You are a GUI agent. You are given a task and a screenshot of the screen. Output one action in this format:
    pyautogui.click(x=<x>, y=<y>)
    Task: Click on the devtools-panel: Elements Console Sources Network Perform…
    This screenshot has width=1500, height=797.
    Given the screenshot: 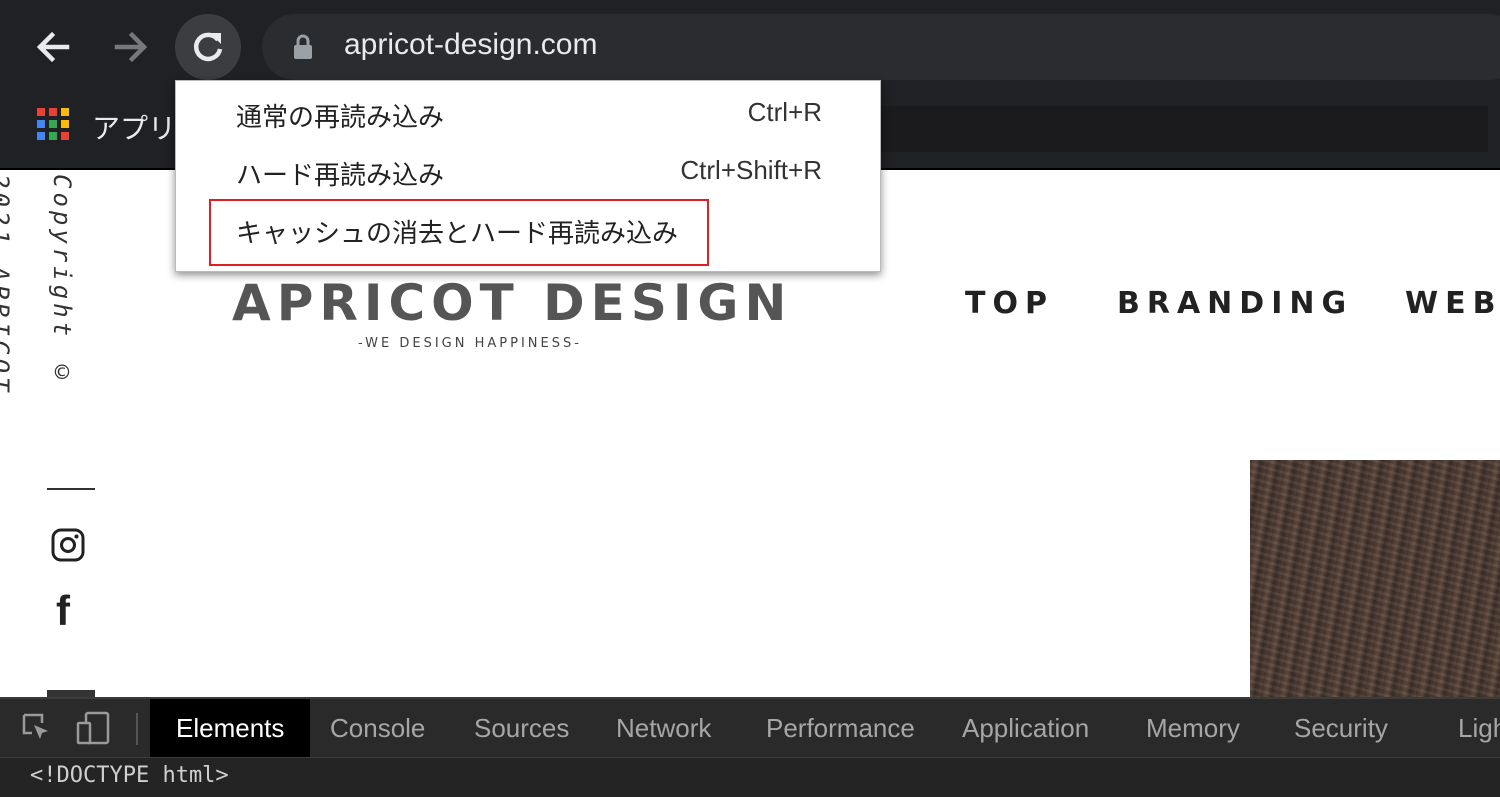 What is the action you would take?
    pyautogui.click(x=750, y=747)
    